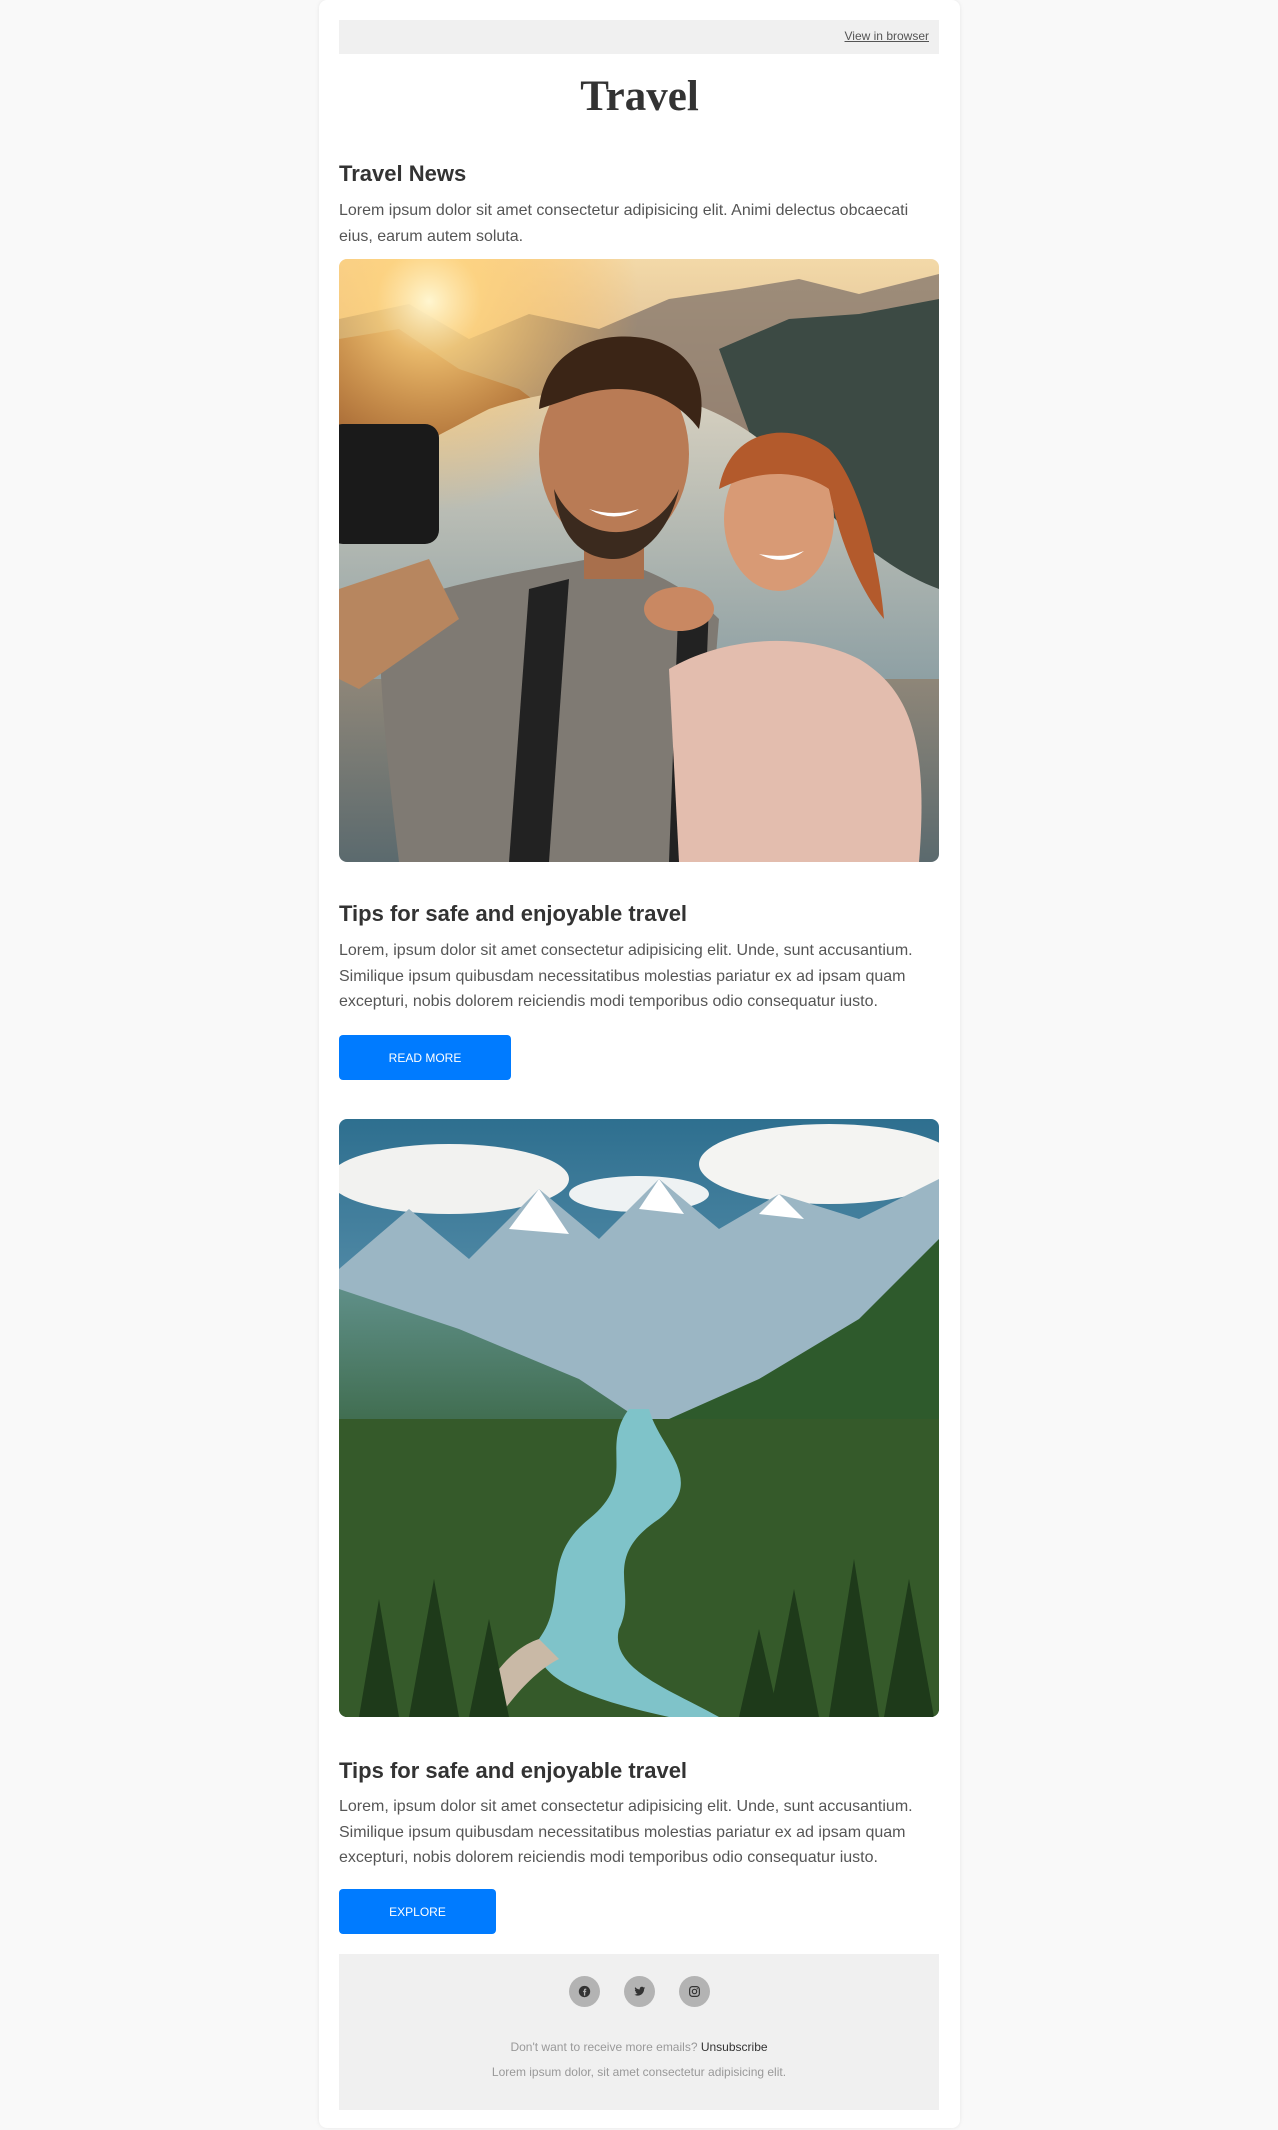  Describe the element at coordinates (604, 2047) in the screenshot. I see `unsubscribe-prompt: Don't want to receive more emails?` at that location.